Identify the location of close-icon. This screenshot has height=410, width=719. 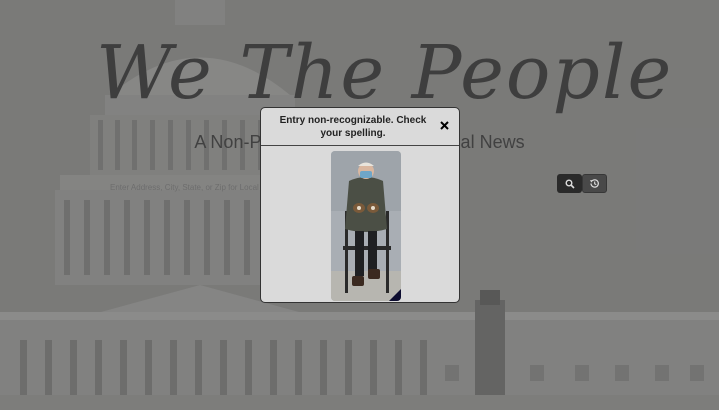
(444, 125).